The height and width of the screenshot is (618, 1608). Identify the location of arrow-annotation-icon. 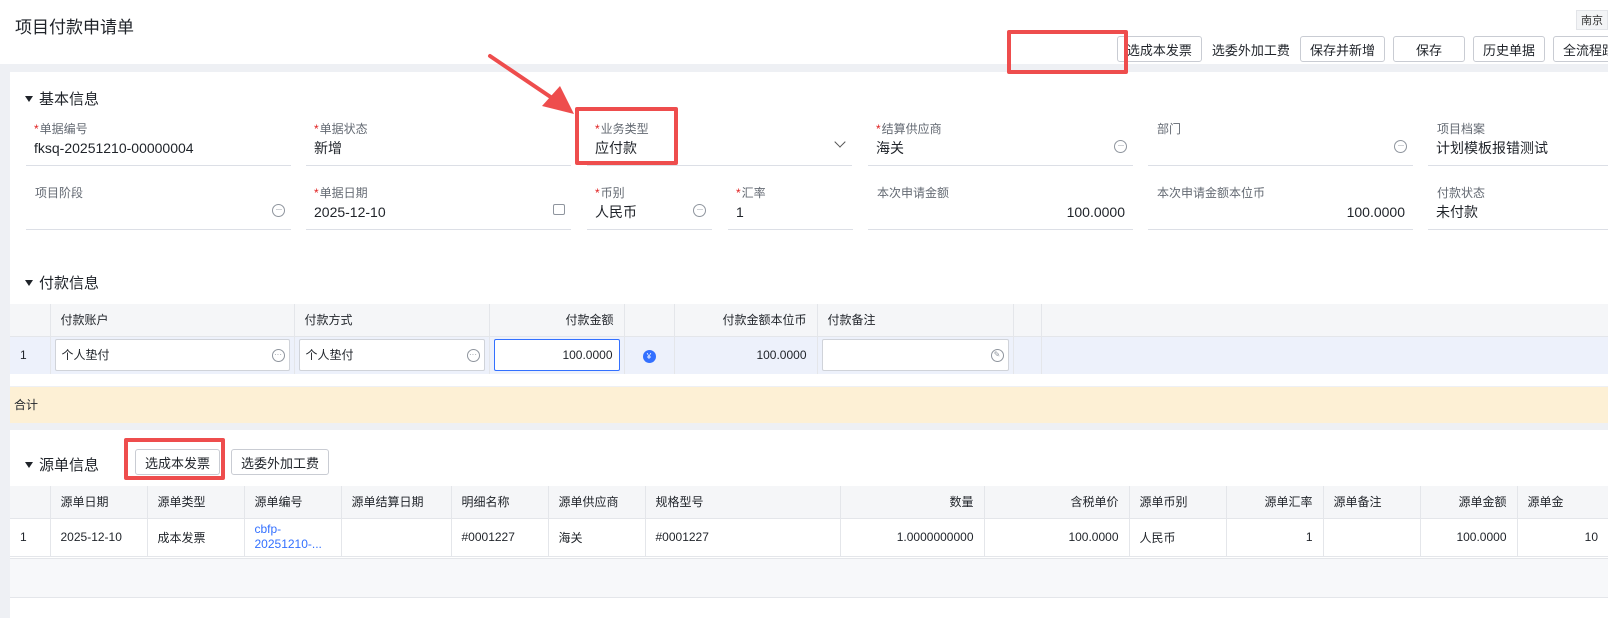
(531, 84).